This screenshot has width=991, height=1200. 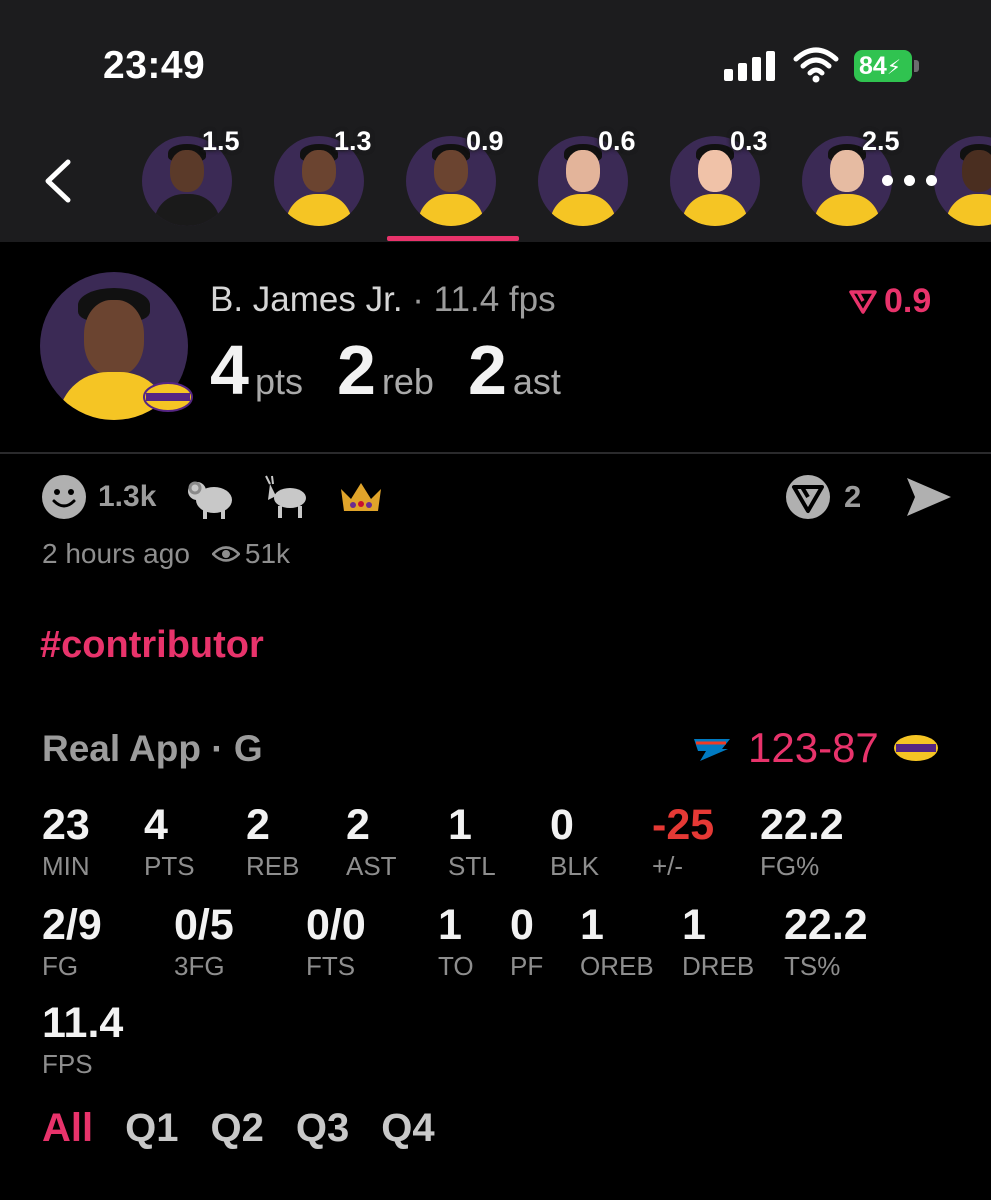 I want to click on player-strip: 1.5 1.3 0.9 0.6 0.3 2.5, so click(x=495, y=184).